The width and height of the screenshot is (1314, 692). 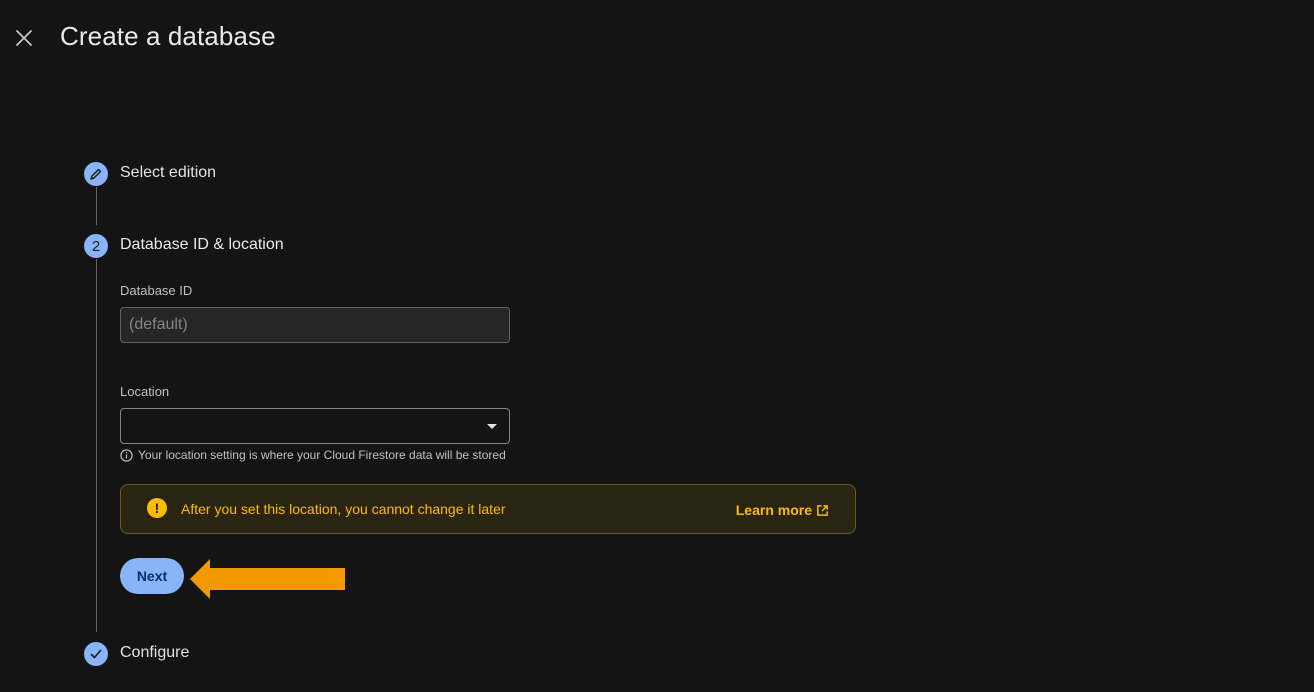 What do you see at coordinates (157, 508) in the screenshot?
I see `warning-icon: !` at bounding box center [157, 508].